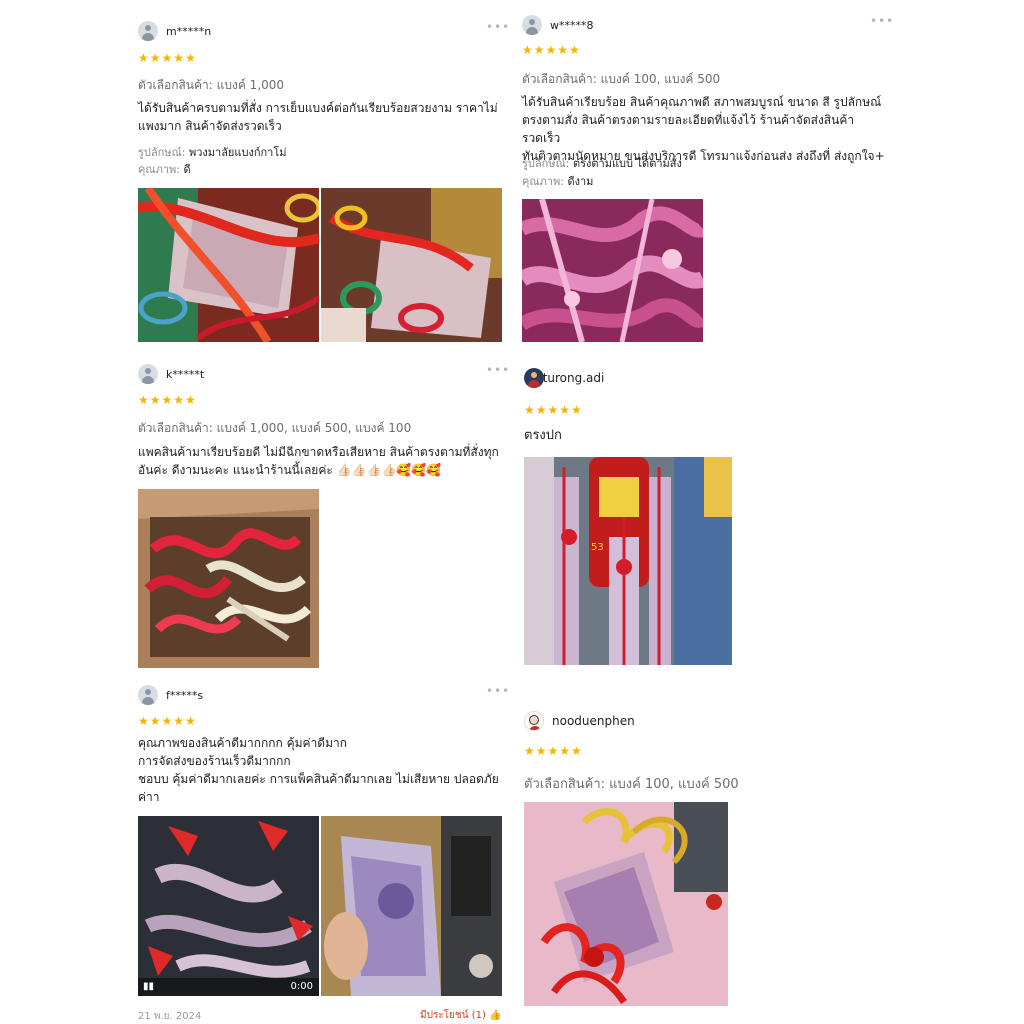 Image resolution: width=1024 pixels, height=1024 pixels. I want to click on review-card: jaturong.adi ★★★★★ ตรงปก 53, so click(709, 522).